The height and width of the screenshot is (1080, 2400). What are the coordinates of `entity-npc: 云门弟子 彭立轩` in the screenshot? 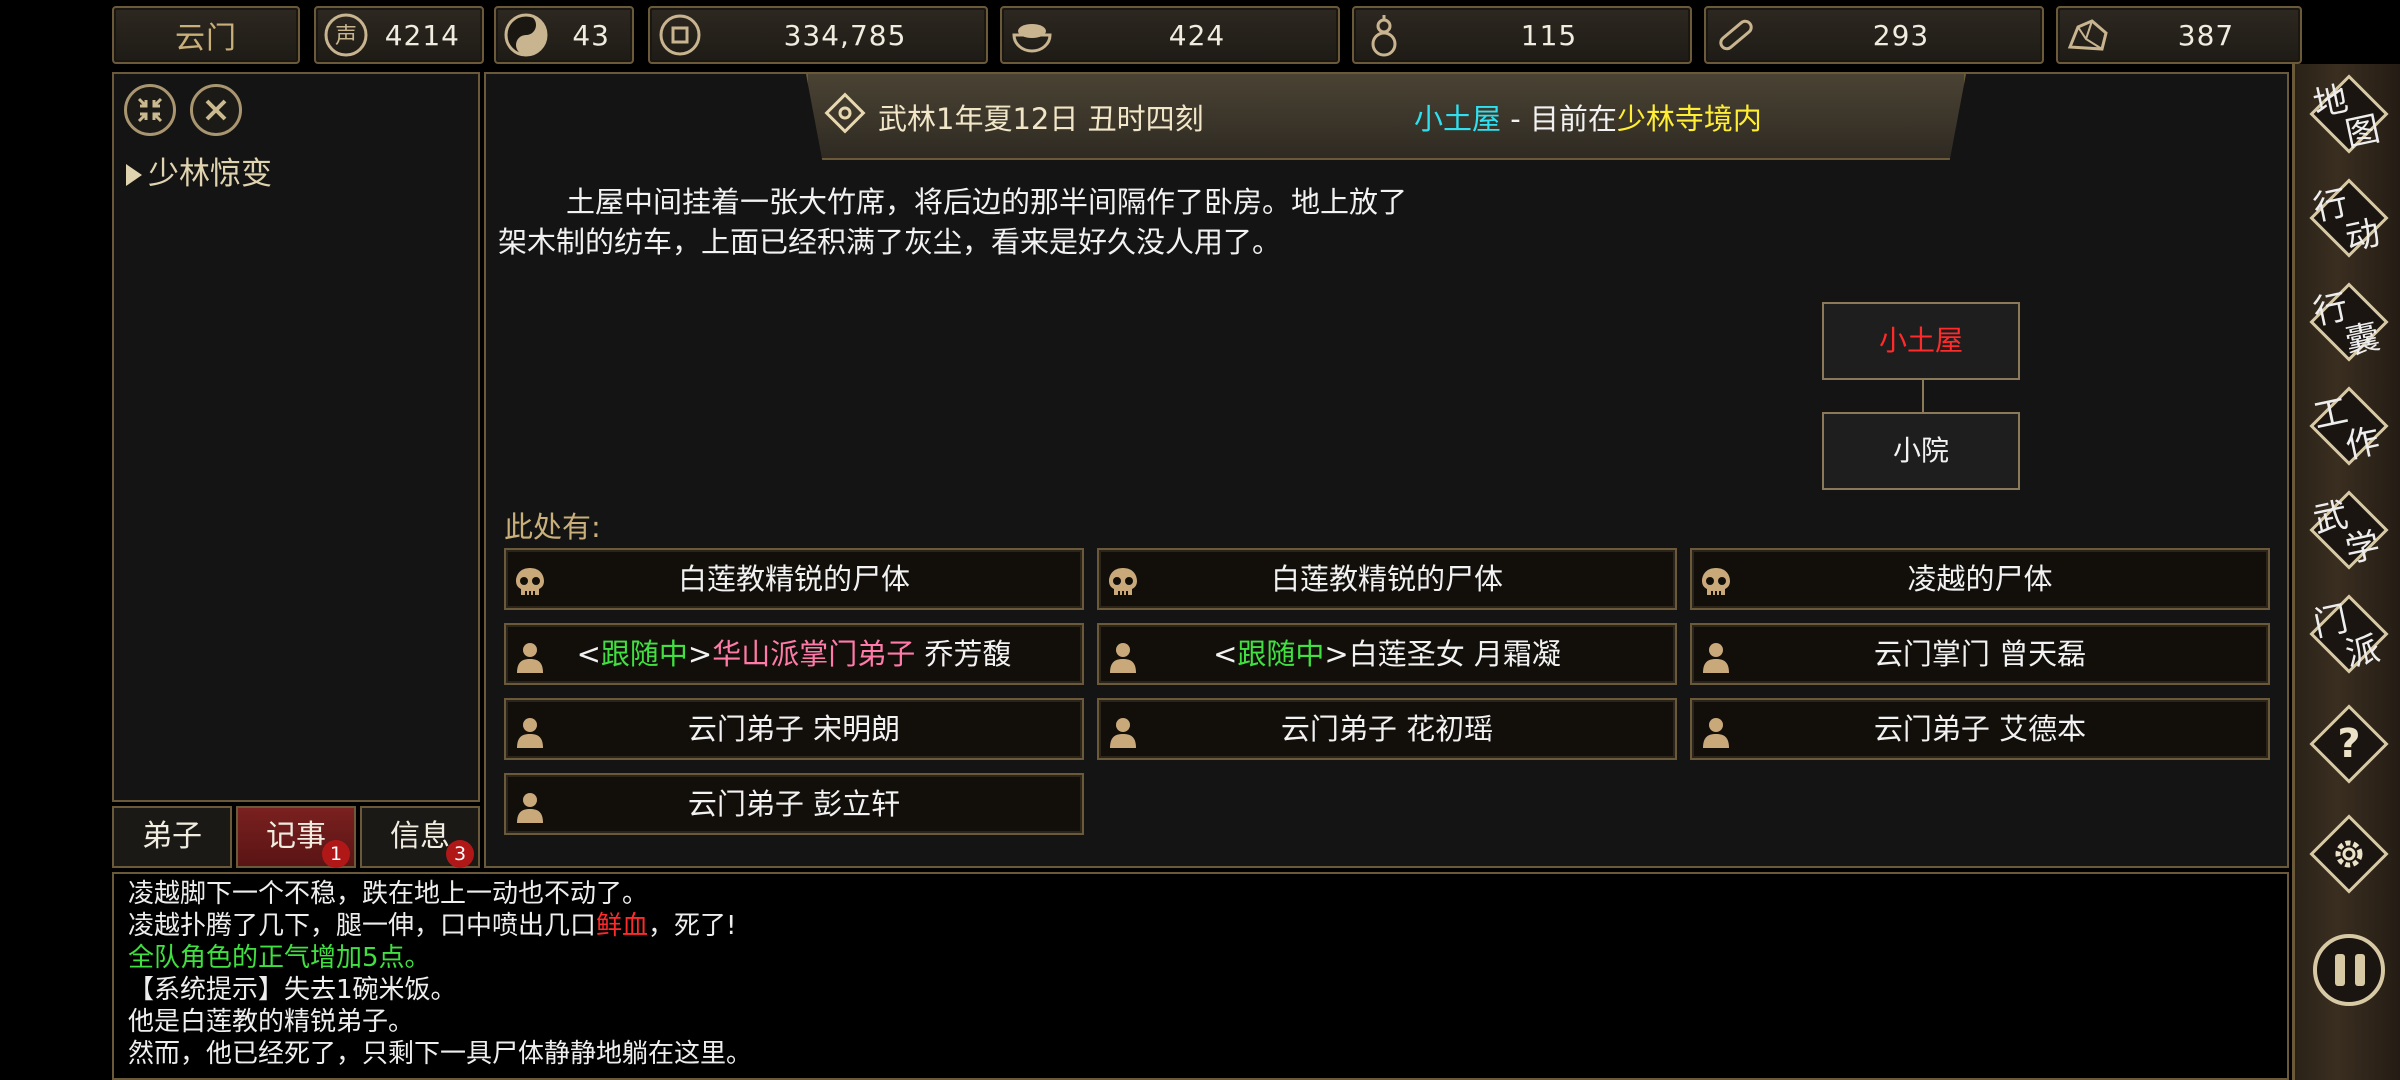 It's located at (794, 804).